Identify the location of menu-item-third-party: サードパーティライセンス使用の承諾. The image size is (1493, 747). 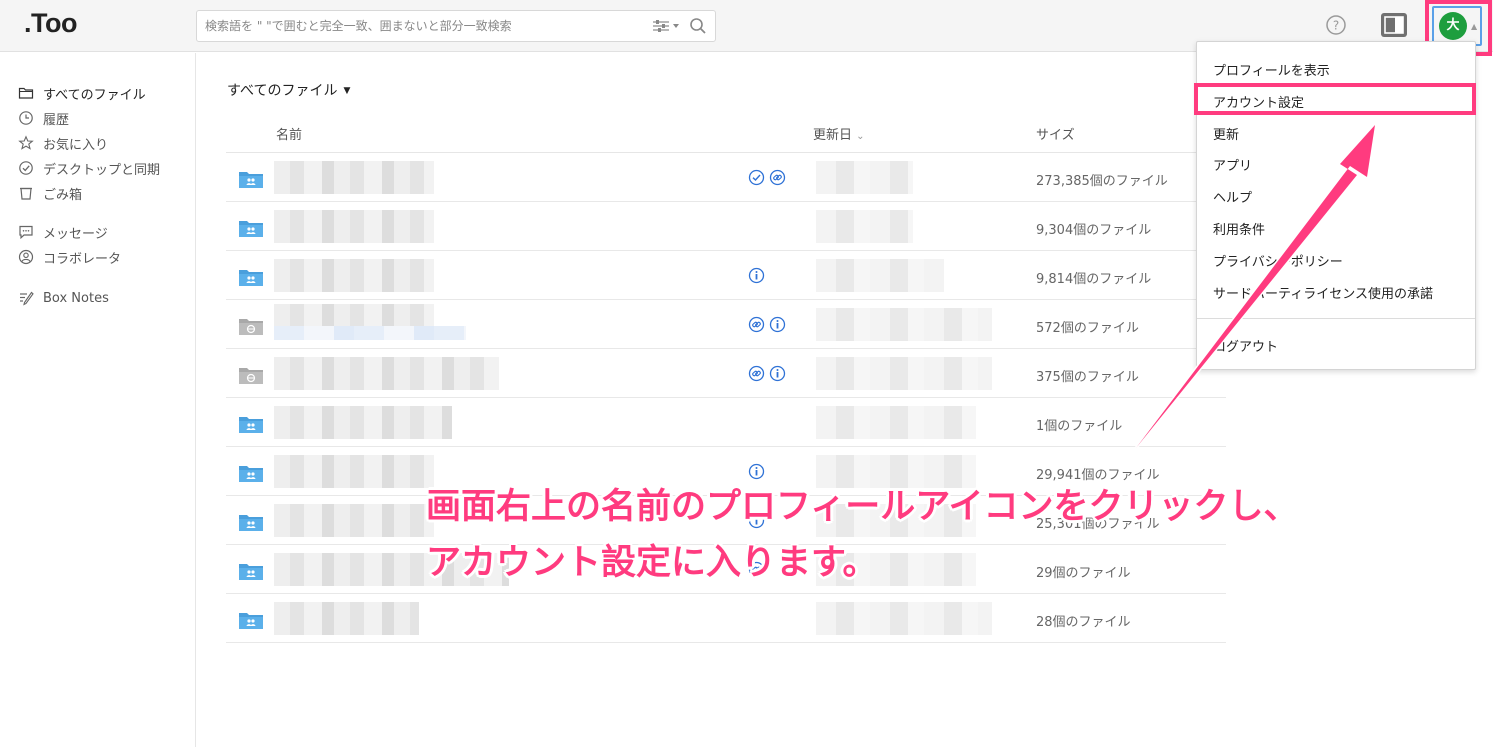
(1323, 292).